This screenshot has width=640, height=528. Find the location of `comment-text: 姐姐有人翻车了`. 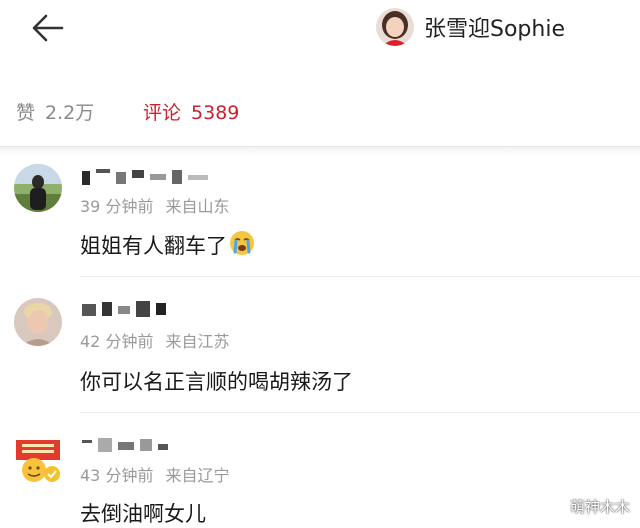

comment-text: 姐姐有人翻车了 is located at coordinates (167, 245).